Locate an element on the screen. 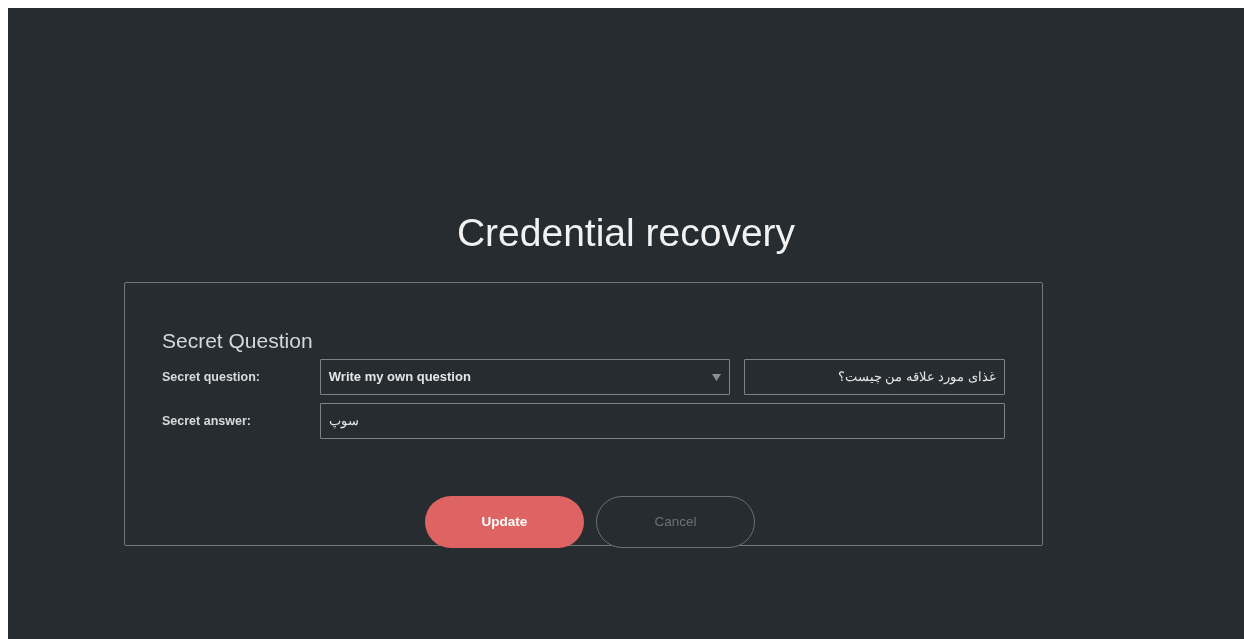 Image resolution: width=1244 pixels, height=639 pixels. field-label: Secret question: is located at coordinates (211, 377).